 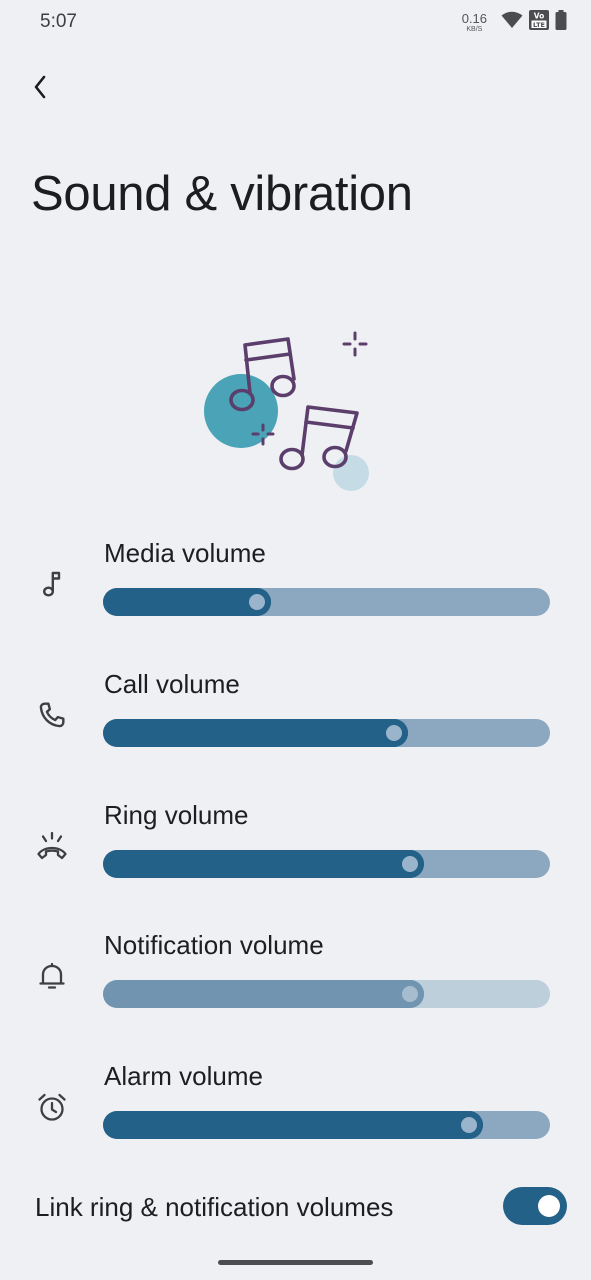 I want to click on media-volume-row: Media volume, so click(x=295, y=593).